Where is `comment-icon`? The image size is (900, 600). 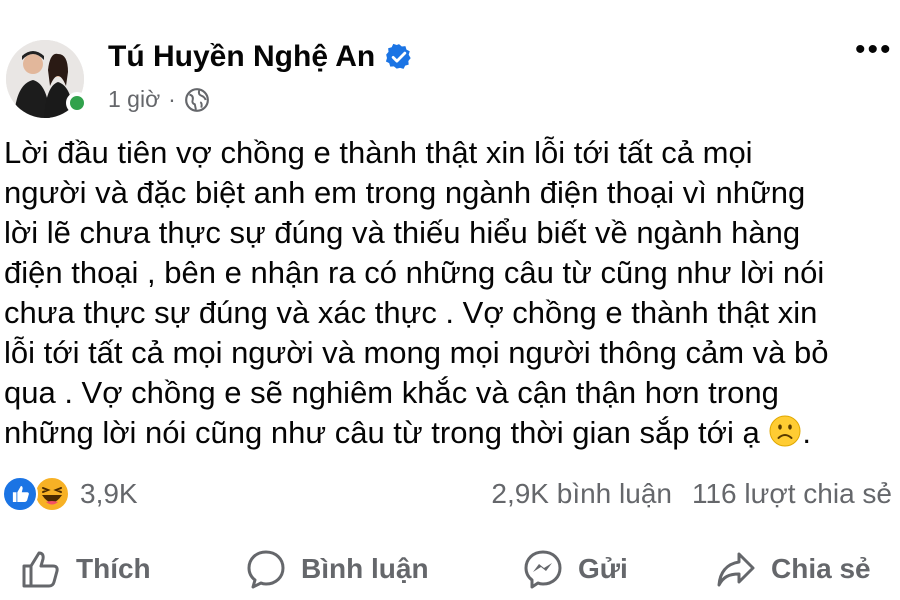
comment-icon is located at coordinates (266, 569).